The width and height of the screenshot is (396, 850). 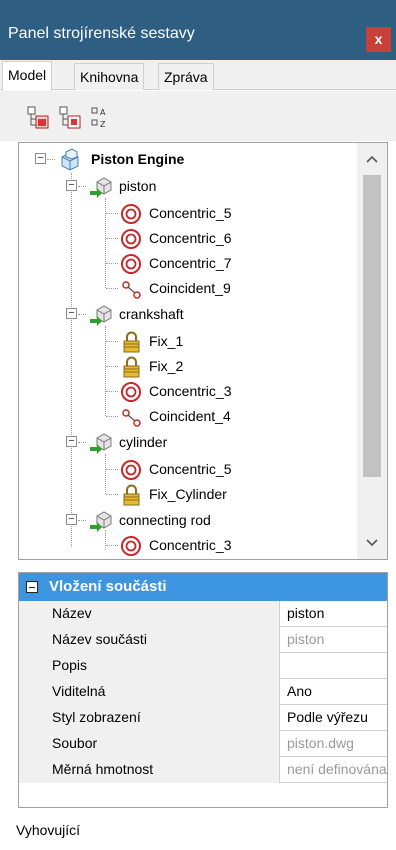 I want to click on tree-root-node: − Piston Engine, so click(x=188, y=159).